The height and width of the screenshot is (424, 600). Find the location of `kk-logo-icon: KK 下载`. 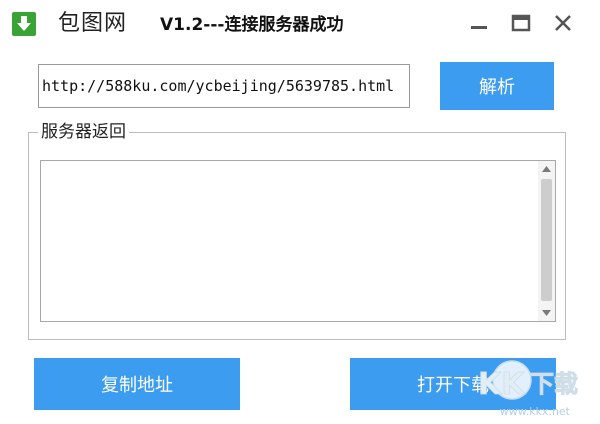

kk-logo-icon: KK 下载 is located at coordinates (528, 381).